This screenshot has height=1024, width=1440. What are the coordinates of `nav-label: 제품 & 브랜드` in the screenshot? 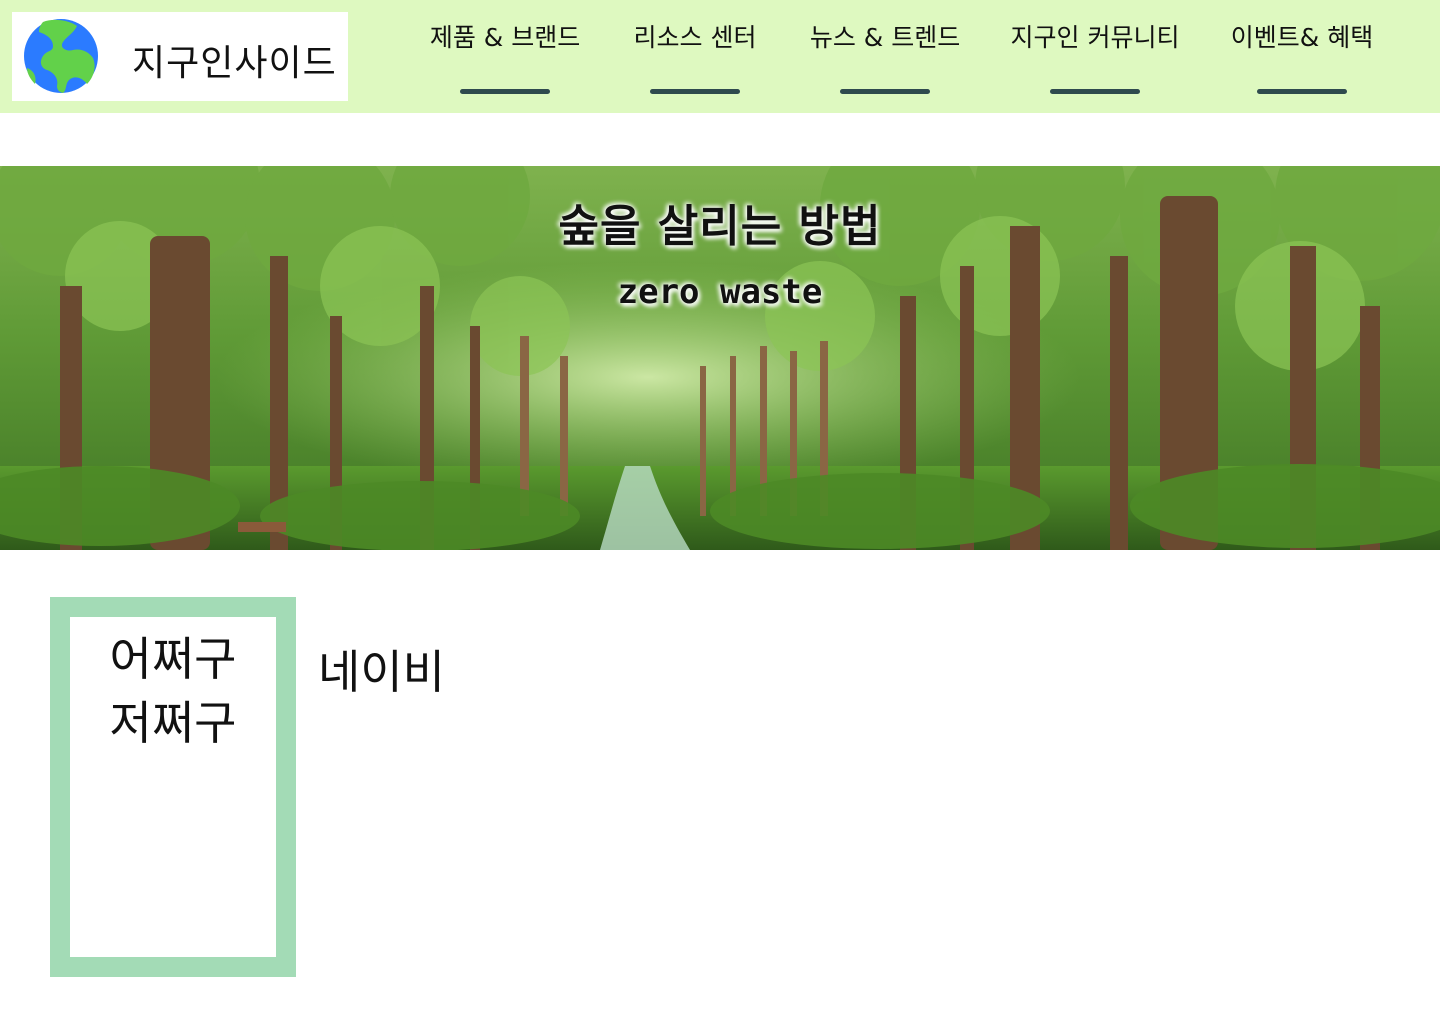 It's located at (505, 37).